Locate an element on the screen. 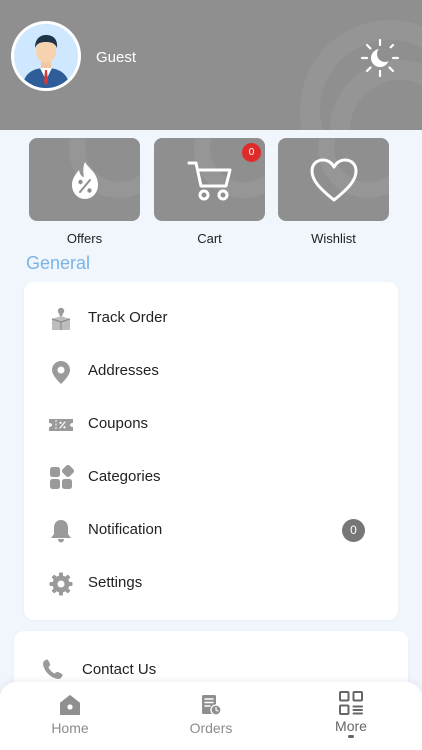  wishlist-label: Wishlist is located at coordinates (333, 238).